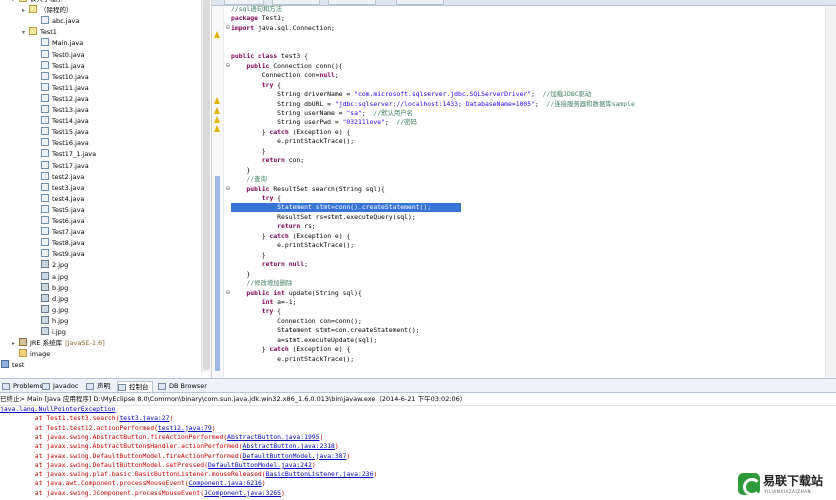 Image resolution: width=836 pixels, height=500 pixels. What do you see at coordinates (59, 243) in the screenshot?
I see `tree-item: Test8.java` at bounding box center [59, 243].